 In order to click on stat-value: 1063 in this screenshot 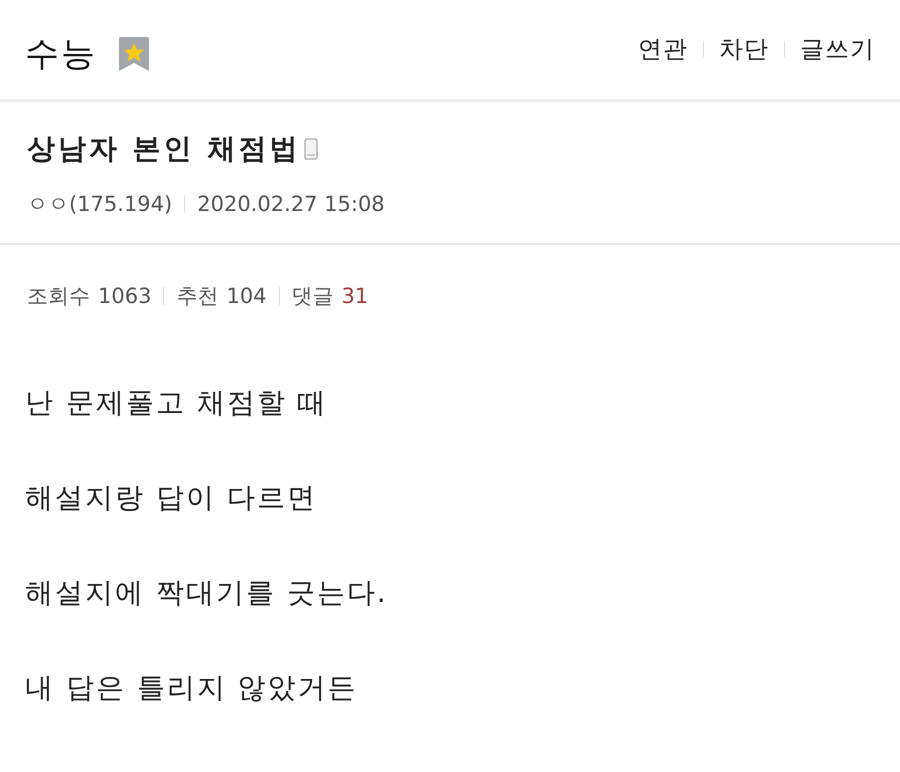, I will do `click(125, 296)`.